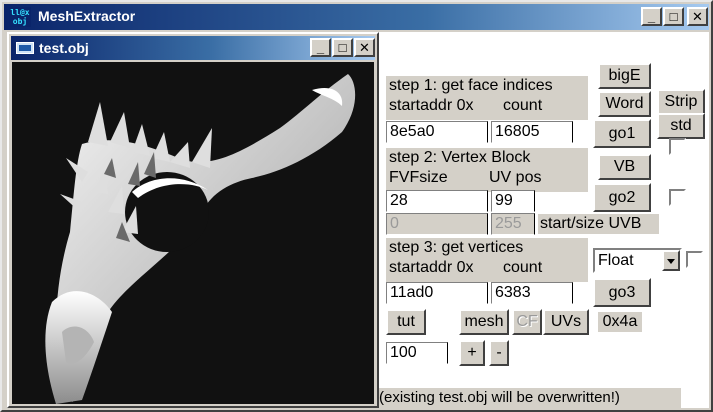 This screenshot has height=412, width=713. I want to click on uvb-size-input: 255, so click(513, 224).